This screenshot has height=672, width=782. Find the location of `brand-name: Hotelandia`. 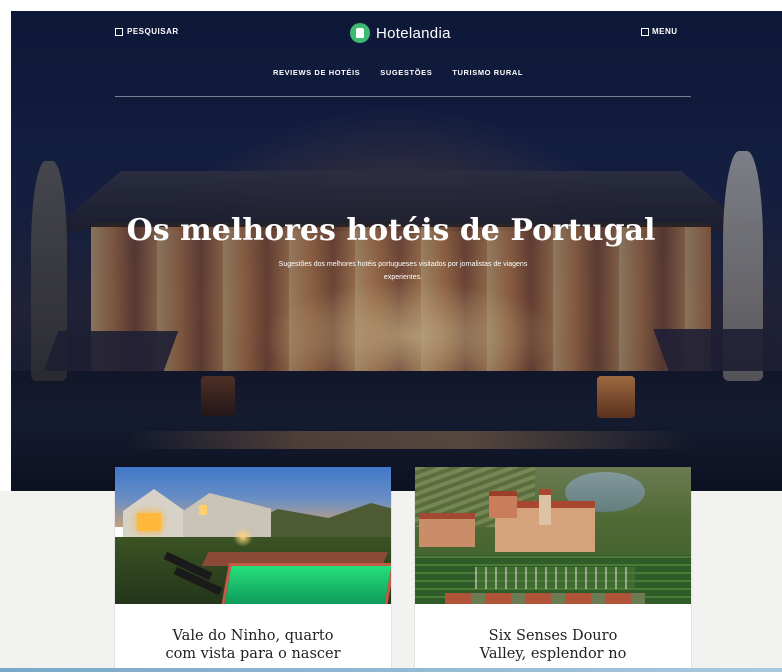

brand-name: Hotelandia is located at coordinates (413, 33).